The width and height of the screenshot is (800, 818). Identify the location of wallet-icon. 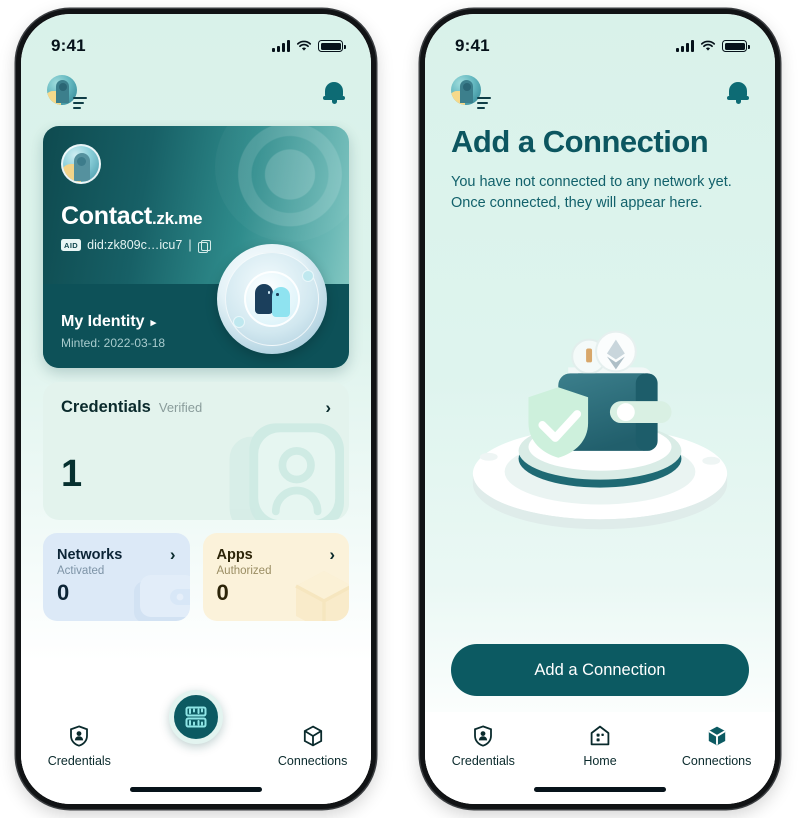
(161, 598).